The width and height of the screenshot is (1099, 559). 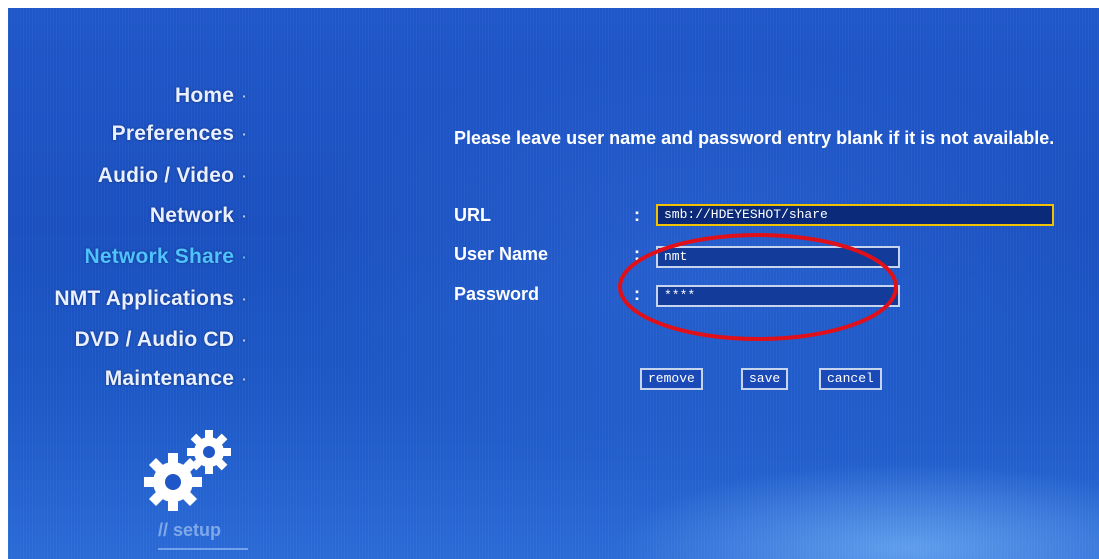 I want to click on menu-item-nmt-applications: NMT Applications ·, so click(x=150, y=299).